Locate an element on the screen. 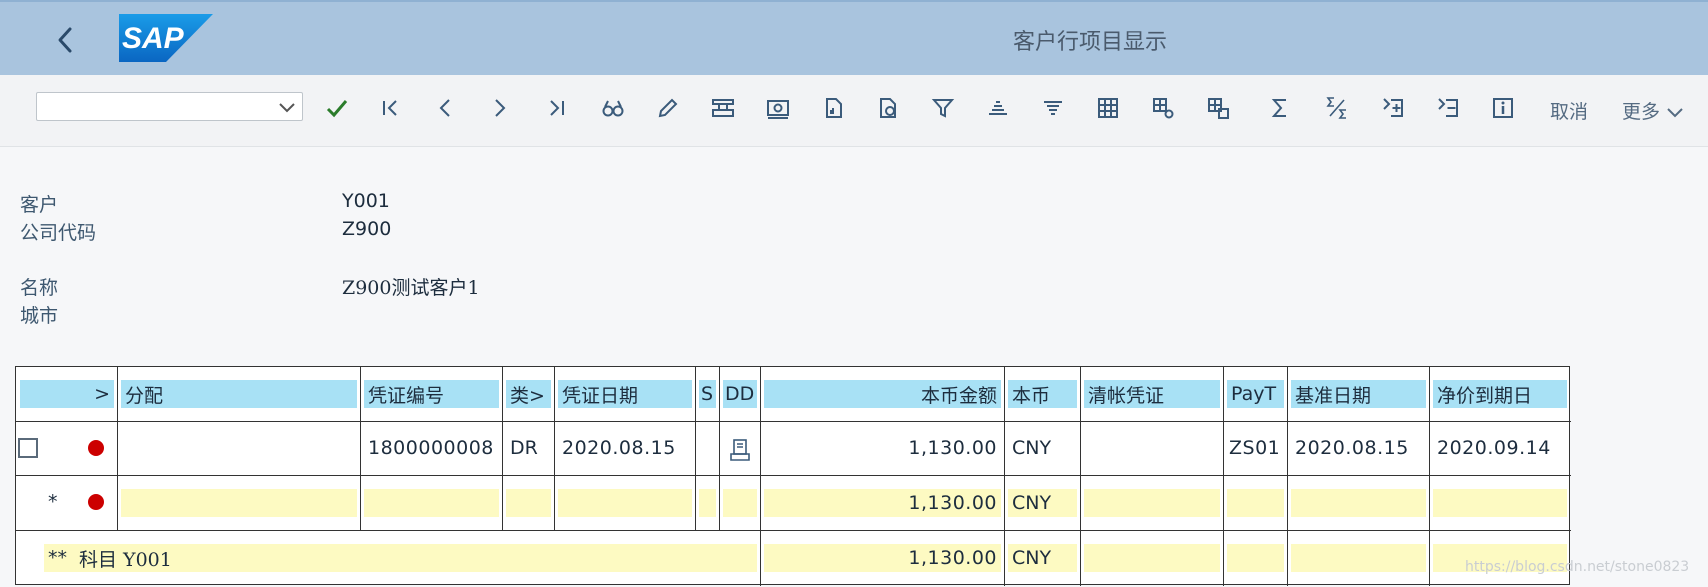 The width and height of the screenshot is (1708, 587). document-attach-button is located at coordinates (833, 108).